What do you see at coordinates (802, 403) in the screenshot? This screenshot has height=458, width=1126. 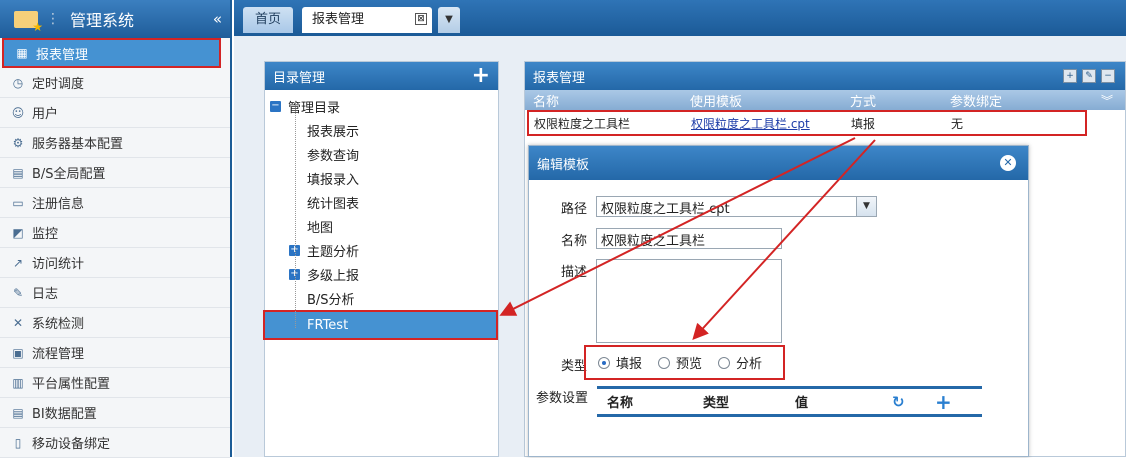 I see `param-col-value: 值` at bounding box center [802, 403].